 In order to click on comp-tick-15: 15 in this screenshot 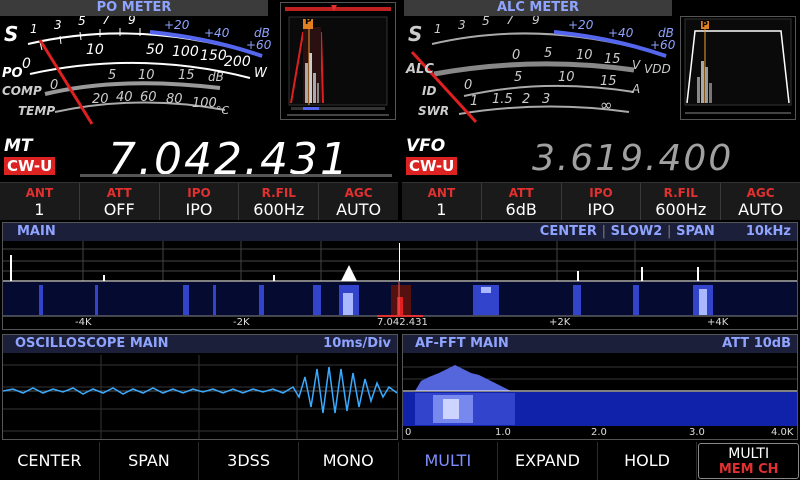, I will do `click(186, 75)`.